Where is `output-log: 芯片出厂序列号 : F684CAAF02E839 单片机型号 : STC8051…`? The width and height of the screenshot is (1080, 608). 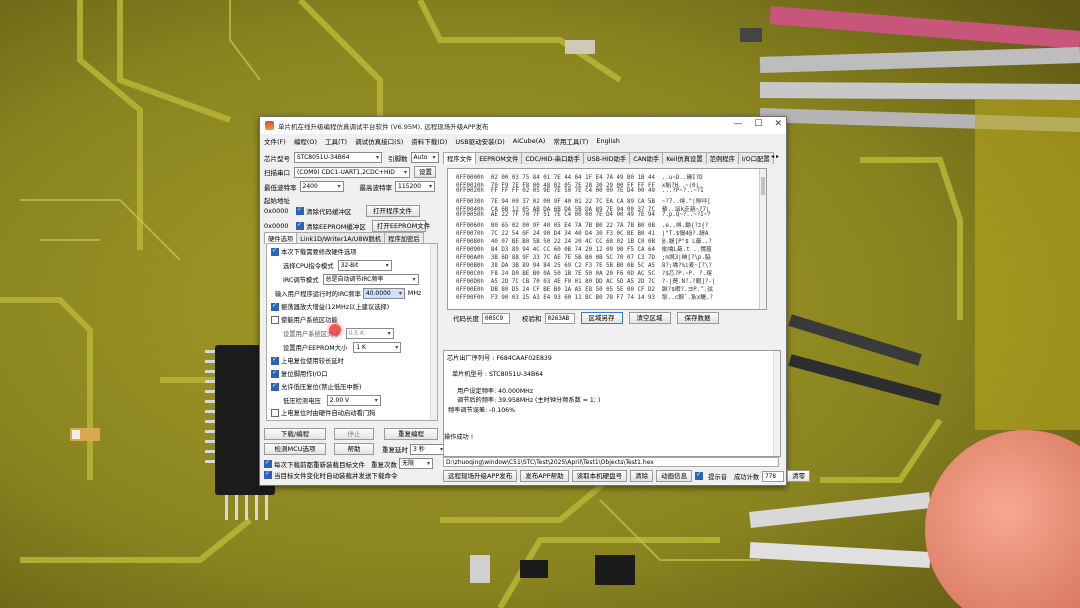
output-log: 芯片出厂序列号 : F684CAAF02E839 单片机型号 : STC8051… is located at coordinates (612, 403).